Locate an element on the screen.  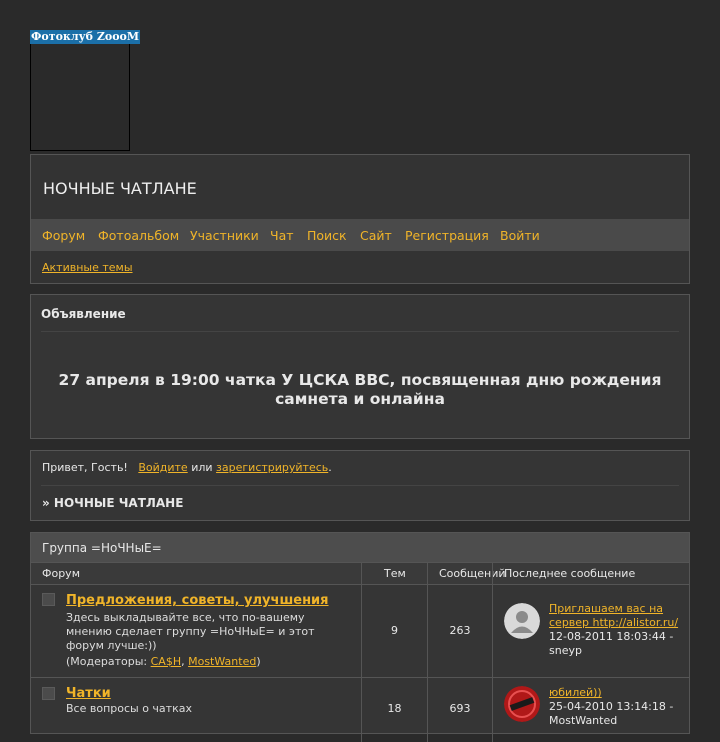
nav-login: Войти is located at coordinates (520, 235).